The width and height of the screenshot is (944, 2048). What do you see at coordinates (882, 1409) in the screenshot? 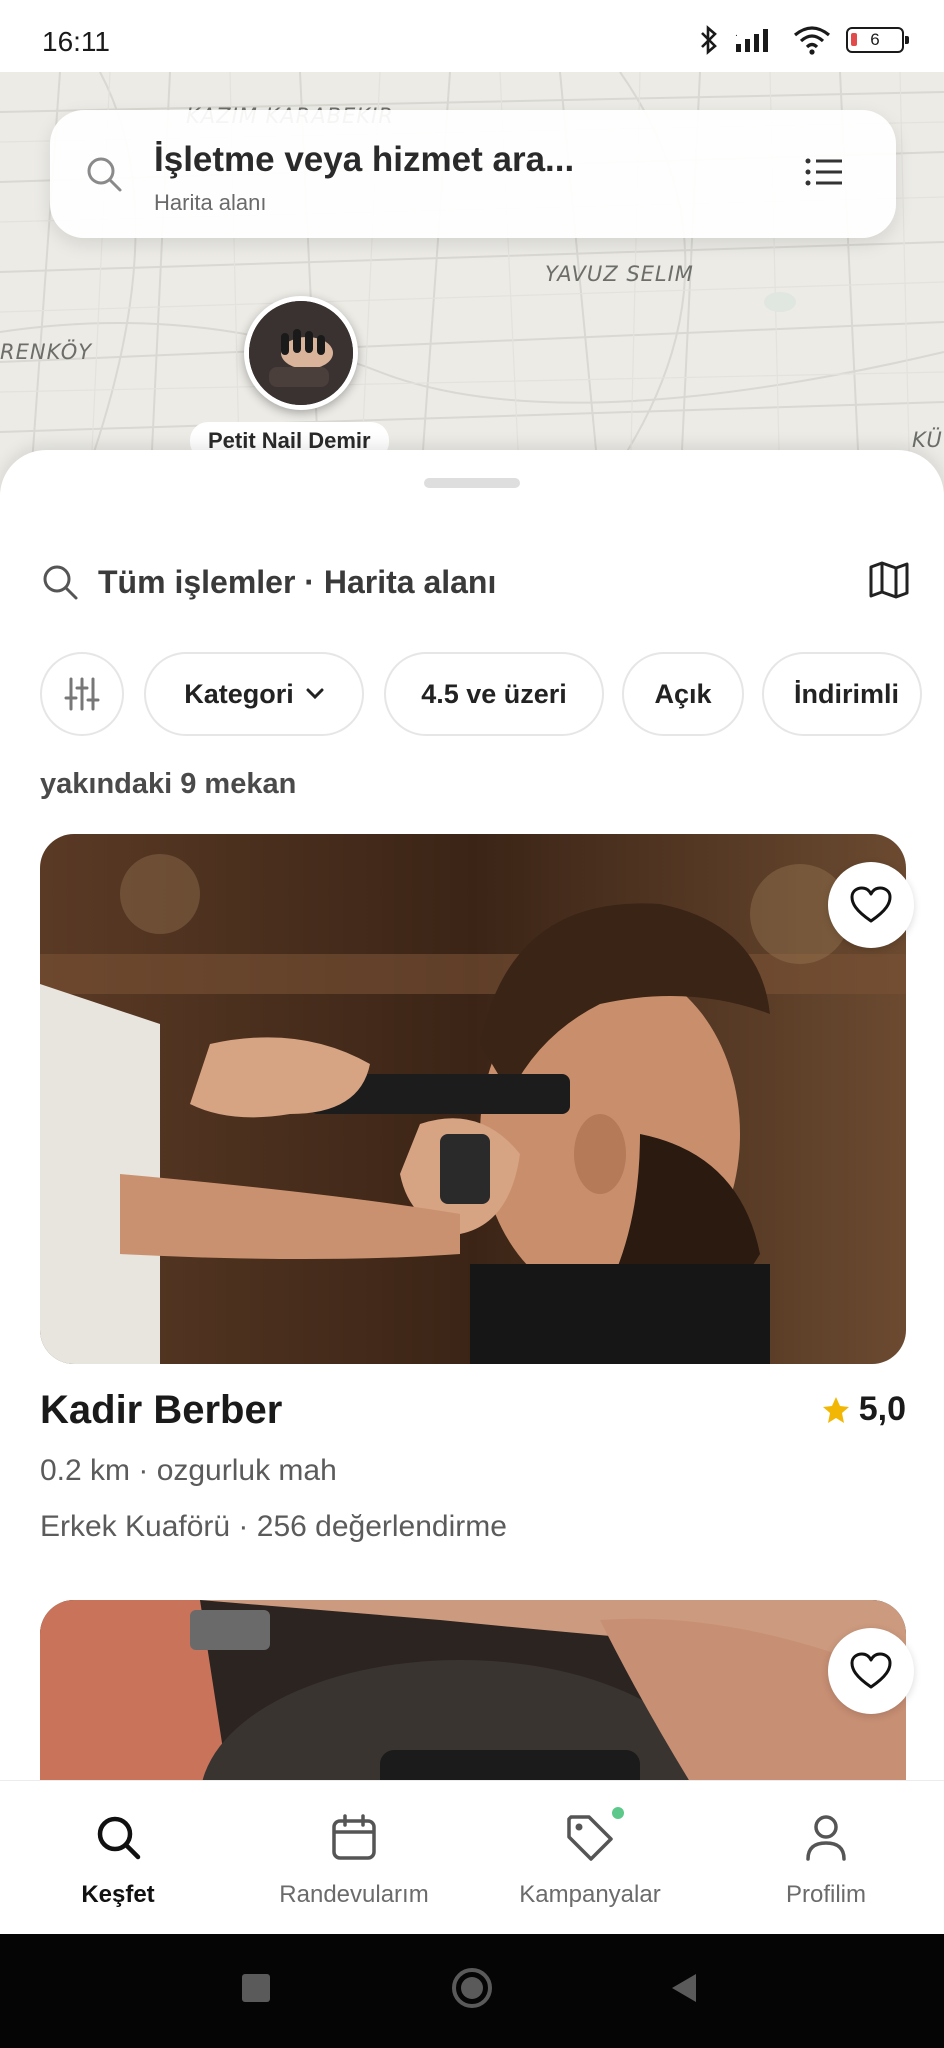
I see `venue-rating-value: 5,0` at bounding box center [882, 1409].